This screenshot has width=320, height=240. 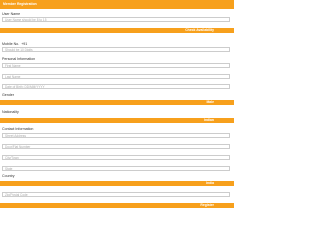 What do you see at coordinates (116, 86) in the screenshot?
I see `date-of-birth-input` at bounding box center [116, 86].